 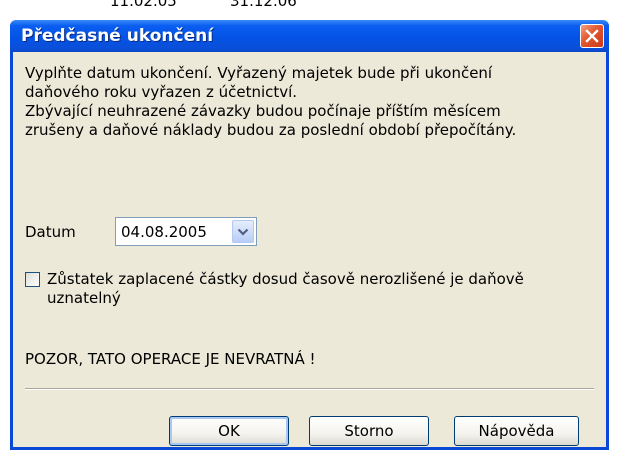 I want to click on help-button: Nápověda, so click(x=516, y=431).